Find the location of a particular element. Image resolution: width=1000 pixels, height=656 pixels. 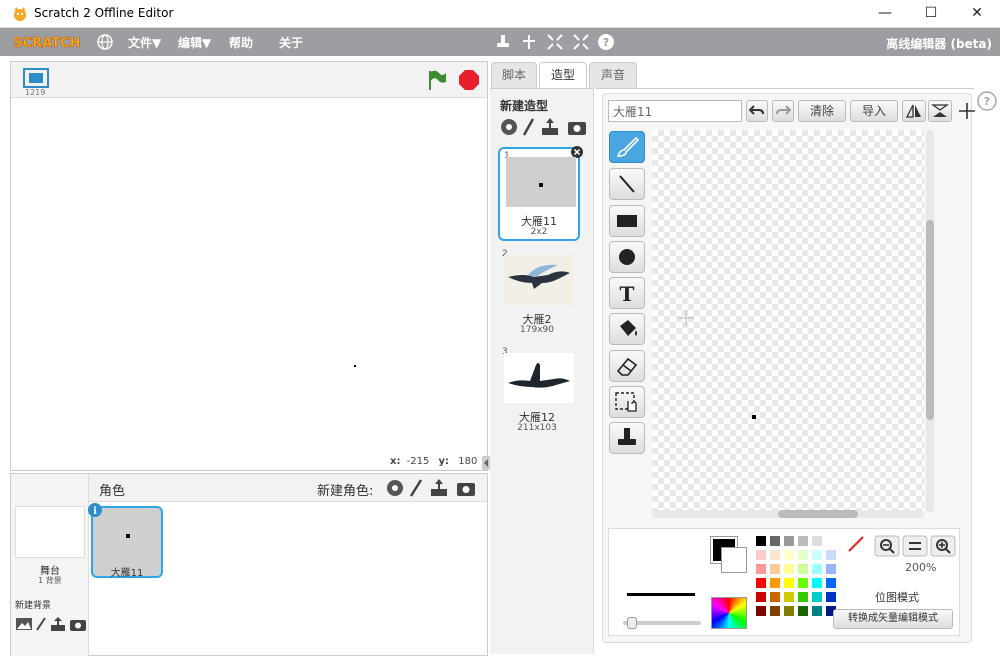

select-tool is located at coordinates (627, 402).